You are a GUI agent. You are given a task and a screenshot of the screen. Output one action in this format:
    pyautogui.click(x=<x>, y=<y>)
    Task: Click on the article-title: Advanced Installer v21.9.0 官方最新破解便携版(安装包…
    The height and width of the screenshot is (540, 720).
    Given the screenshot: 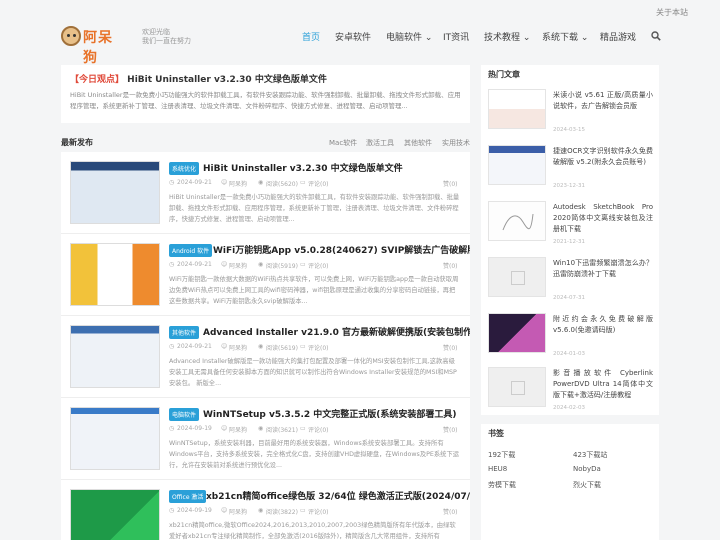 What is the action you would take?
    pyautogui.click(x=336, y=331)
    